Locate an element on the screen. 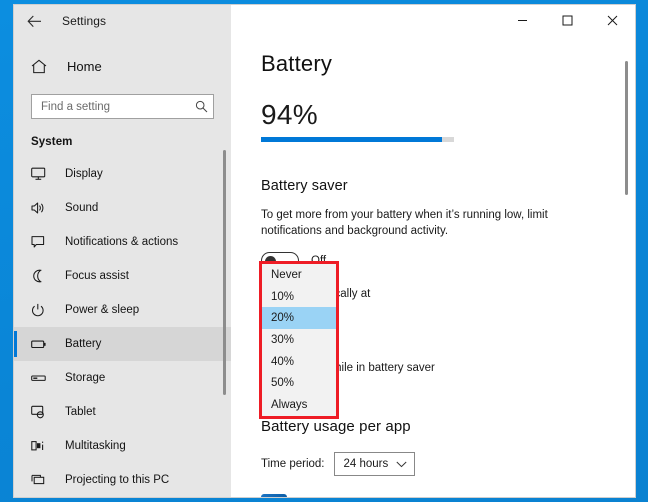  storage-icon is located at coordinates (41, 378).